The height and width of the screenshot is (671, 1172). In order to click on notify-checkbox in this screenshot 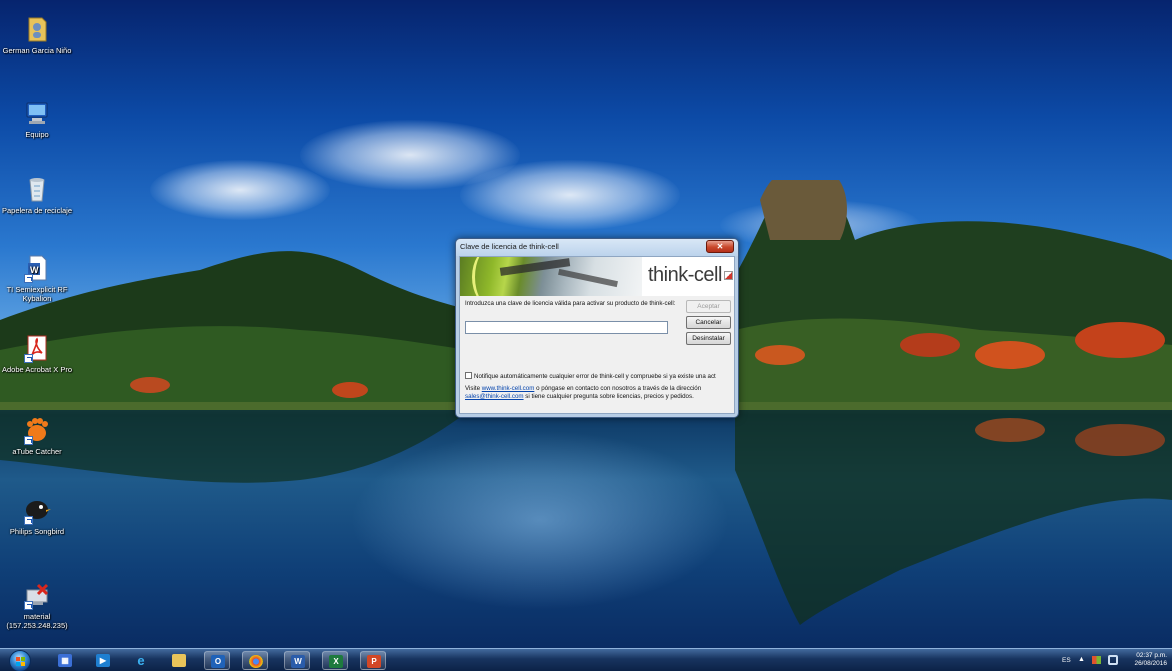, I will do `click(468, 375)`.